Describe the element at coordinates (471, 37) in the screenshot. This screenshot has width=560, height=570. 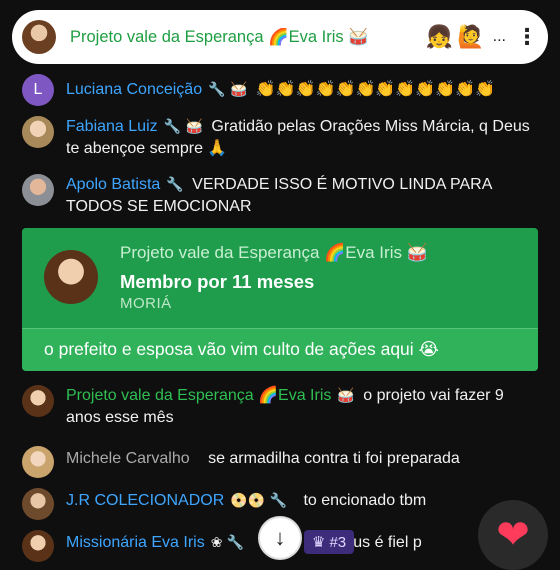
I see `reaction-emoji-2: 🙋` at that location.